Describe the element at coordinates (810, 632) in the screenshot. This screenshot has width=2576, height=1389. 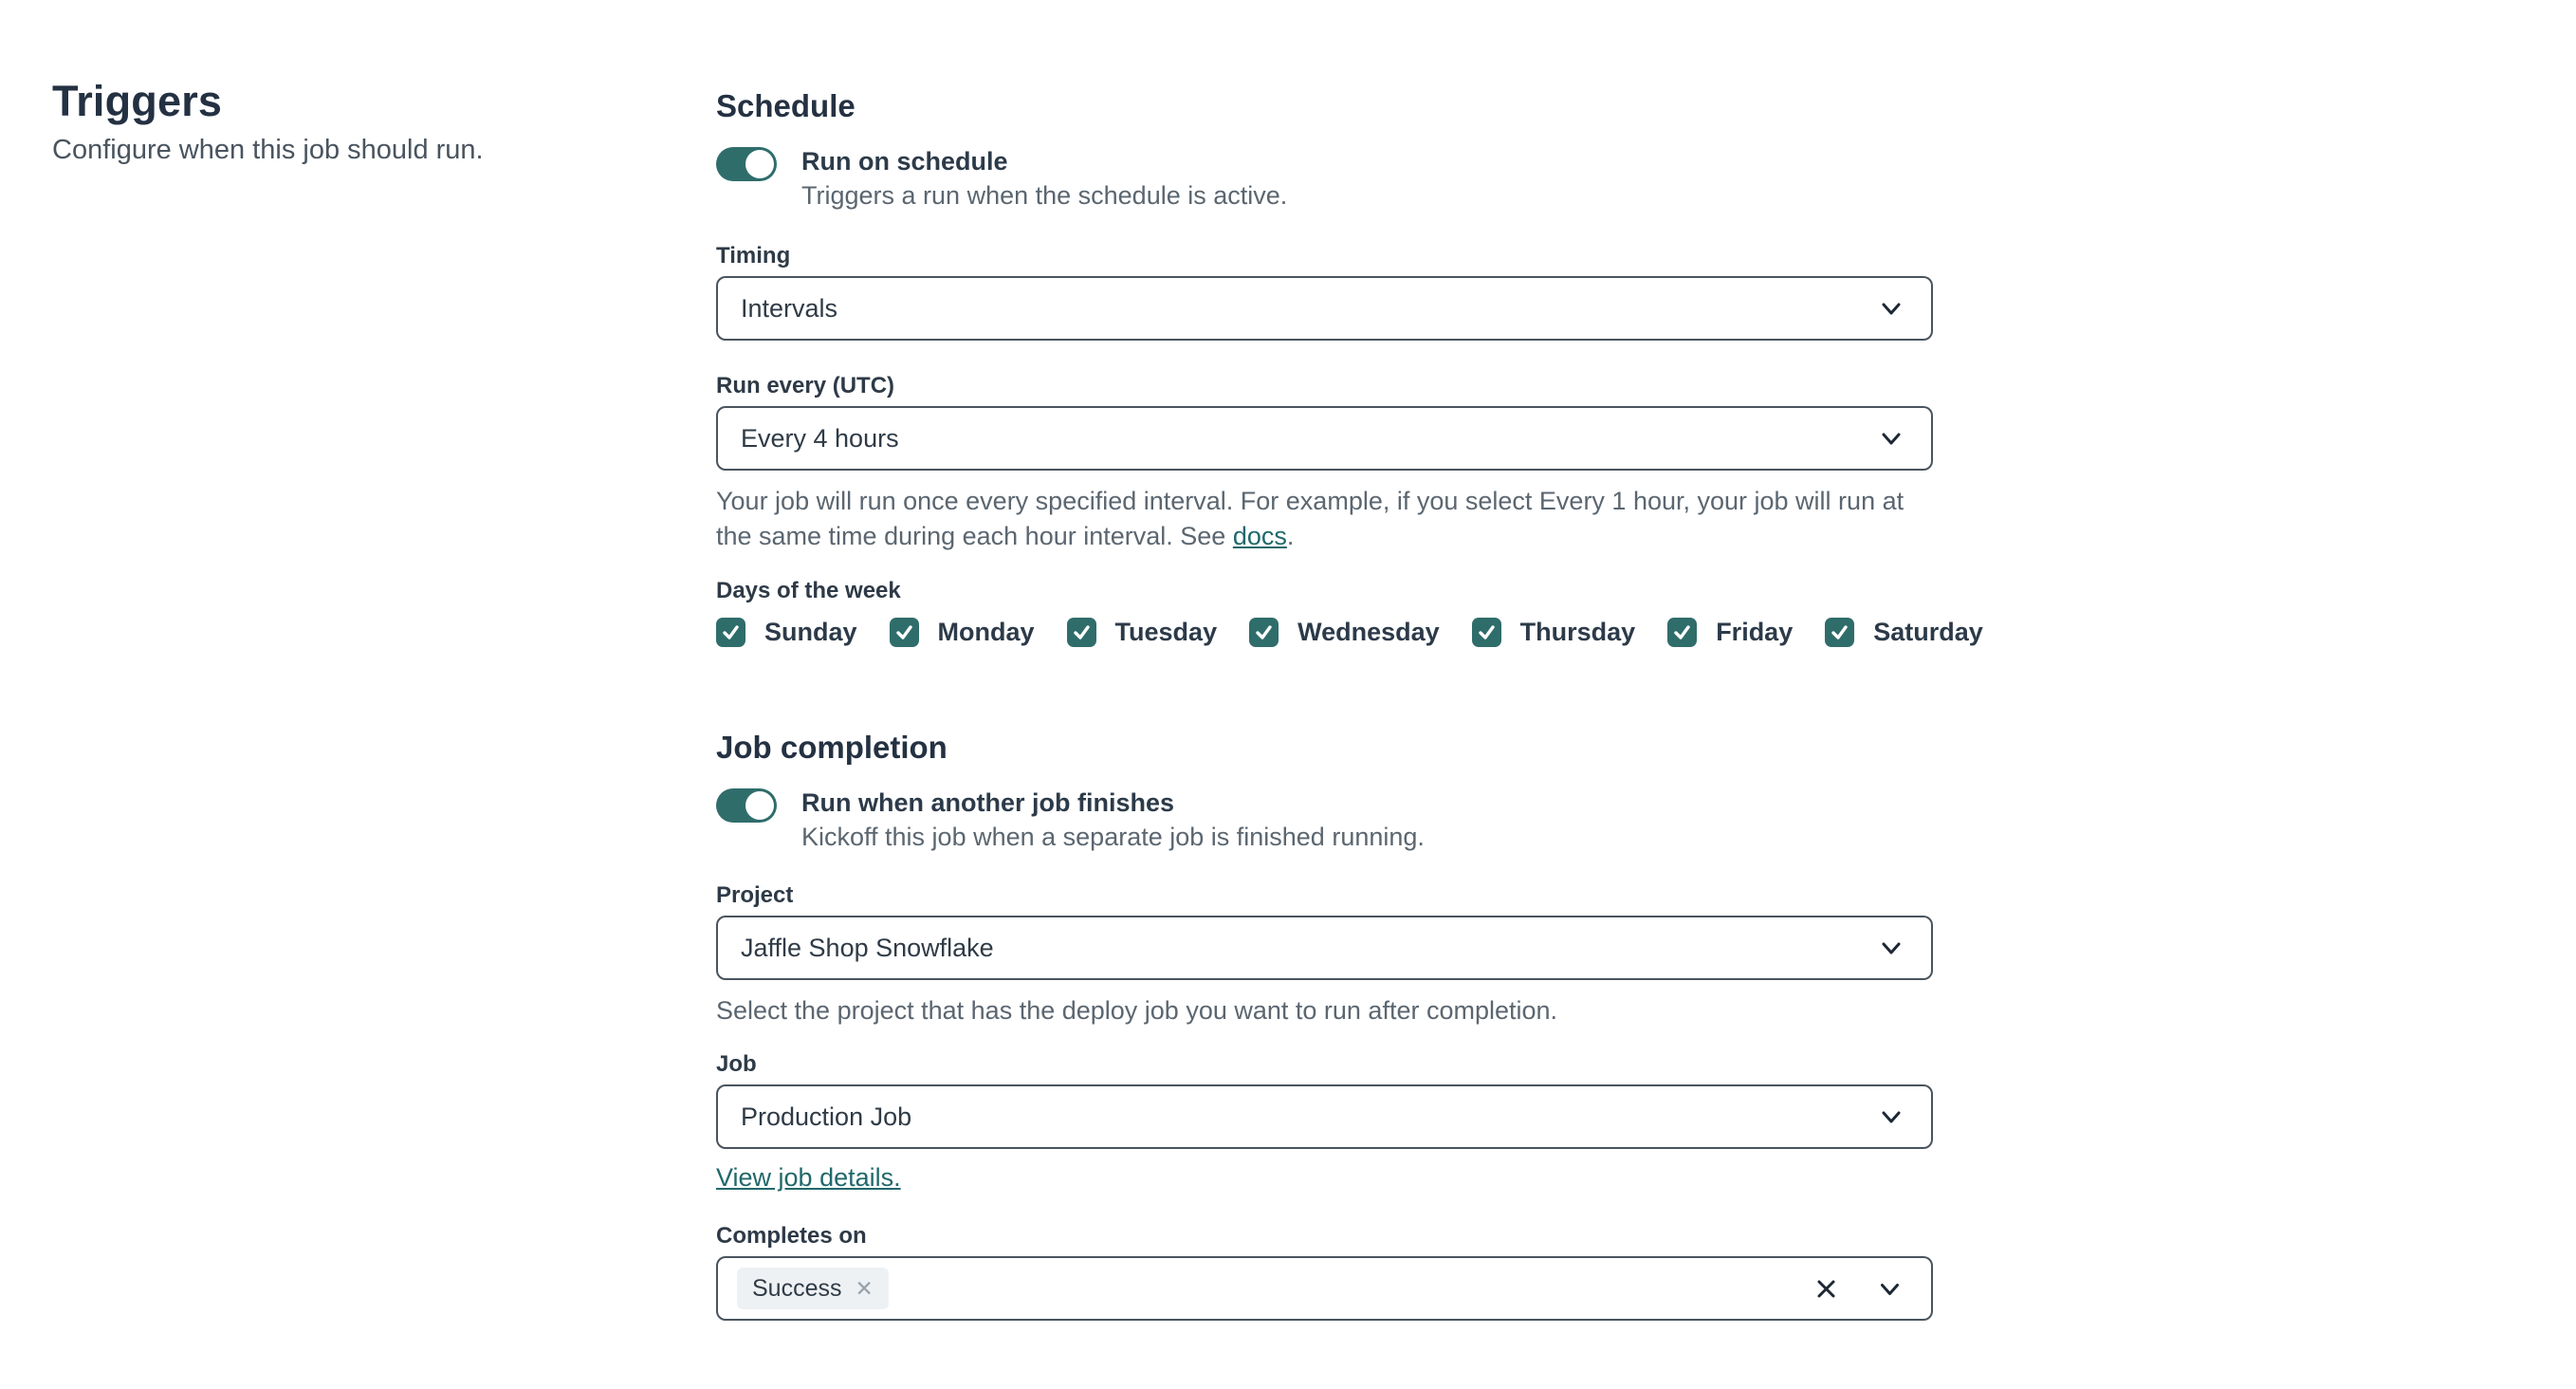
I see `day-label: Sunday` at that location.